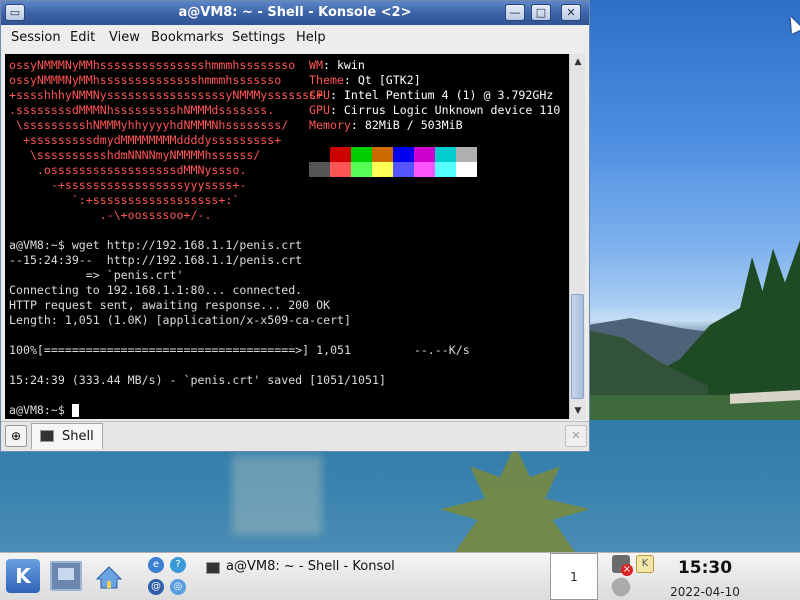 This screenshot has height=600, width=800. What do you see at coordinates (577, 236) in the screenshot?
I see `terminal-scrollbar: ▲ ▼` at bounding box center [577, 236].